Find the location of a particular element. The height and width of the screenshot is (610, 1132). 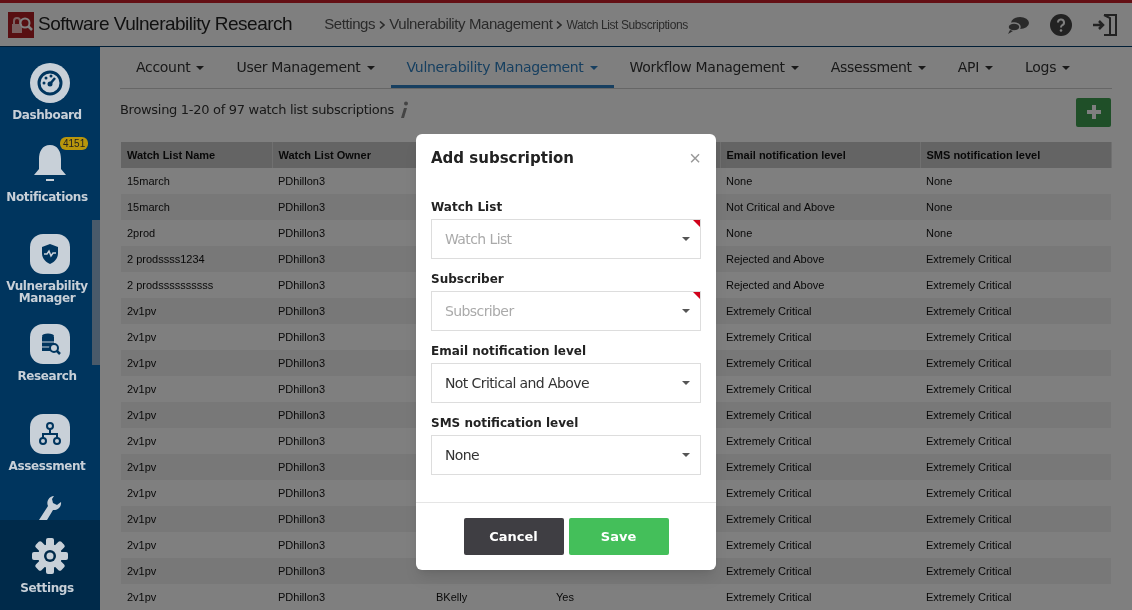

wrench-icon is located at coordinates (50, 507).